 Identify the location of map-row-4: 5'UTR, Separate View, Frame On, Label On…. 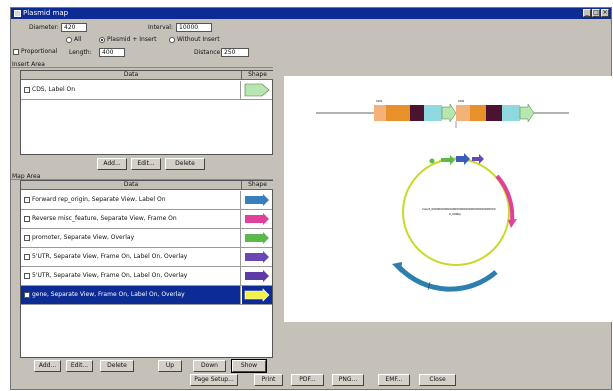
(146, 257).